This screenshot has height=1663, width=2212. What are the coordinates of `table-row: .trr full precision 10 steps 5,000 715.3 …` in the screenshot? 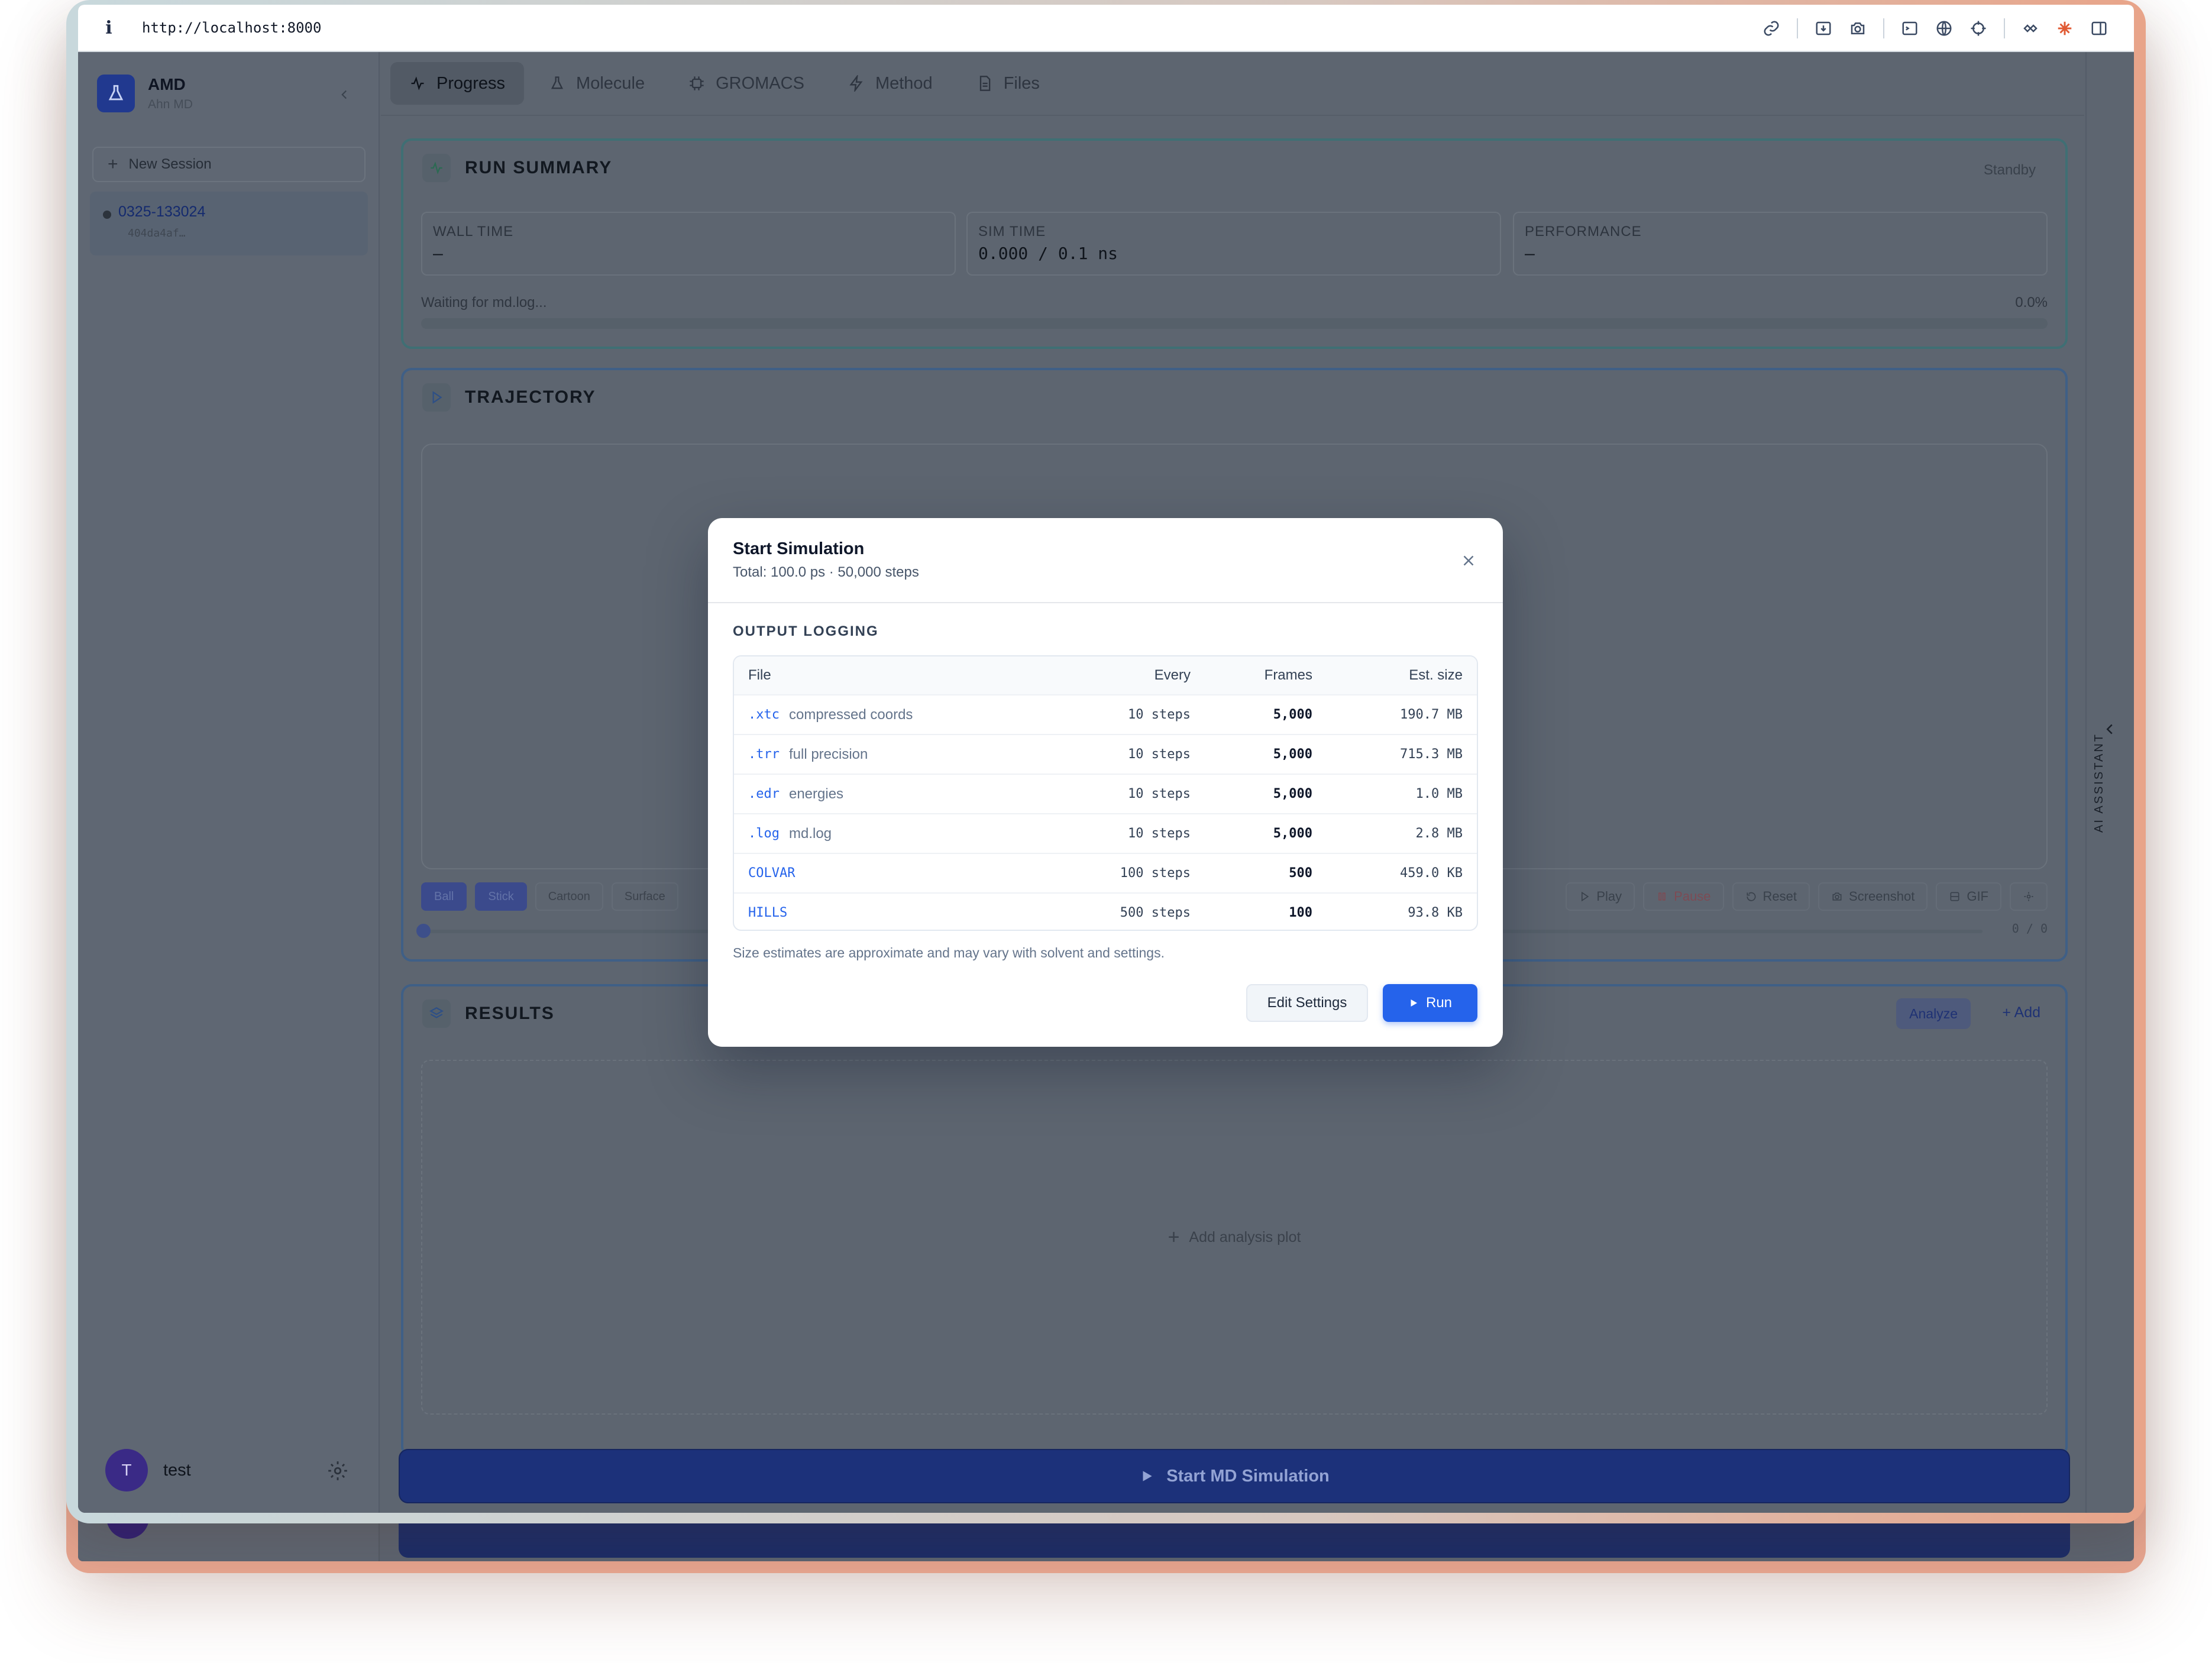 It's located at (1105, 754).